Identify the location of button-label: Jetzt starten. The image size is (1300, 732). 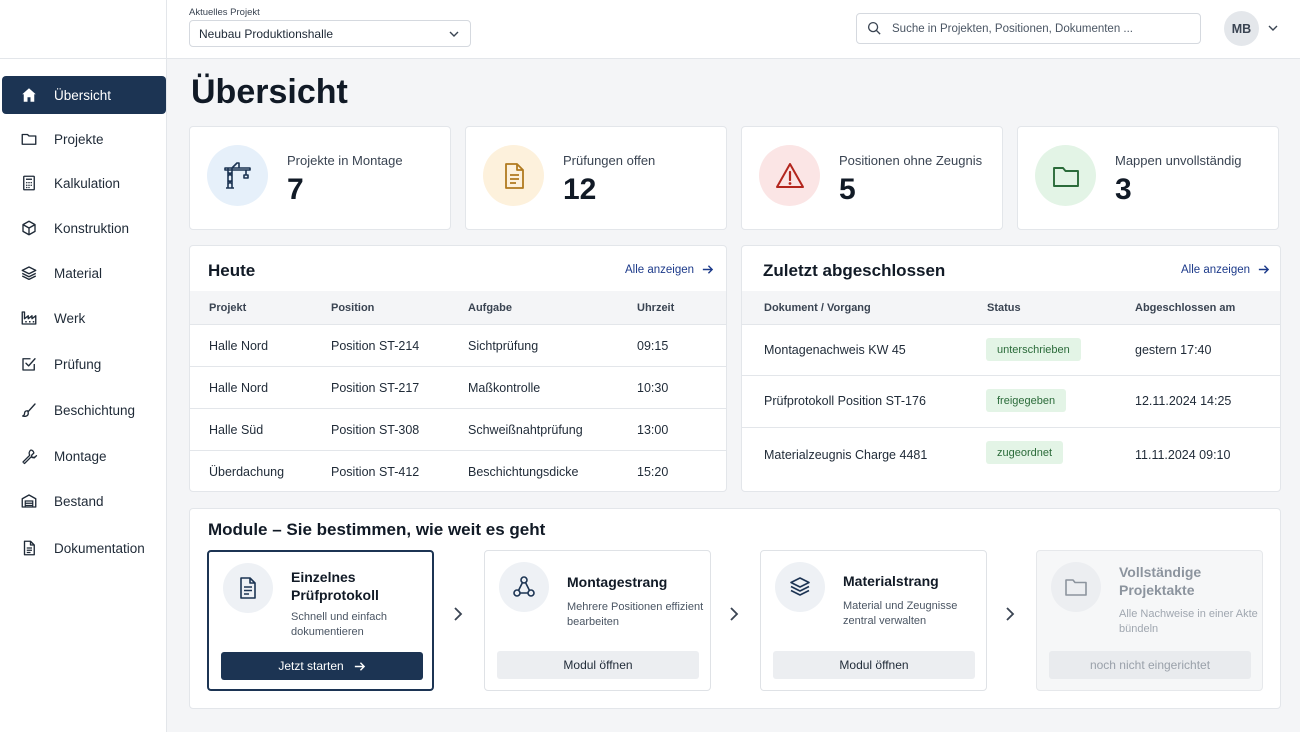
(311, 666).